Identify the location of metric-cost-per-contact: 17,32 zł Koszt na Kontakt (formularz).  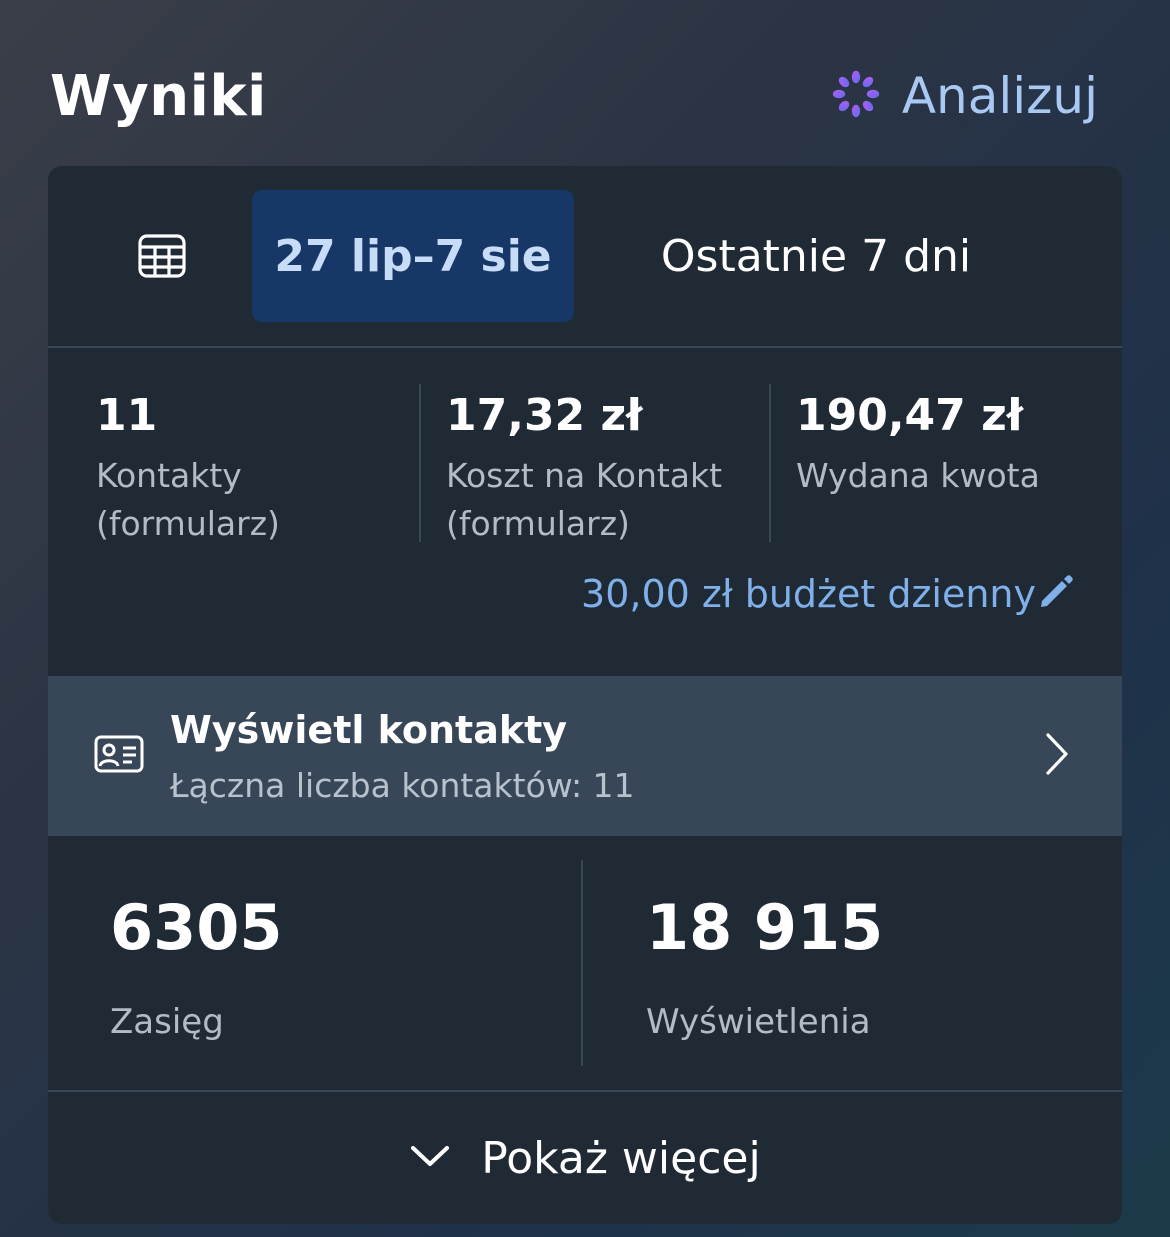
(596, 466).